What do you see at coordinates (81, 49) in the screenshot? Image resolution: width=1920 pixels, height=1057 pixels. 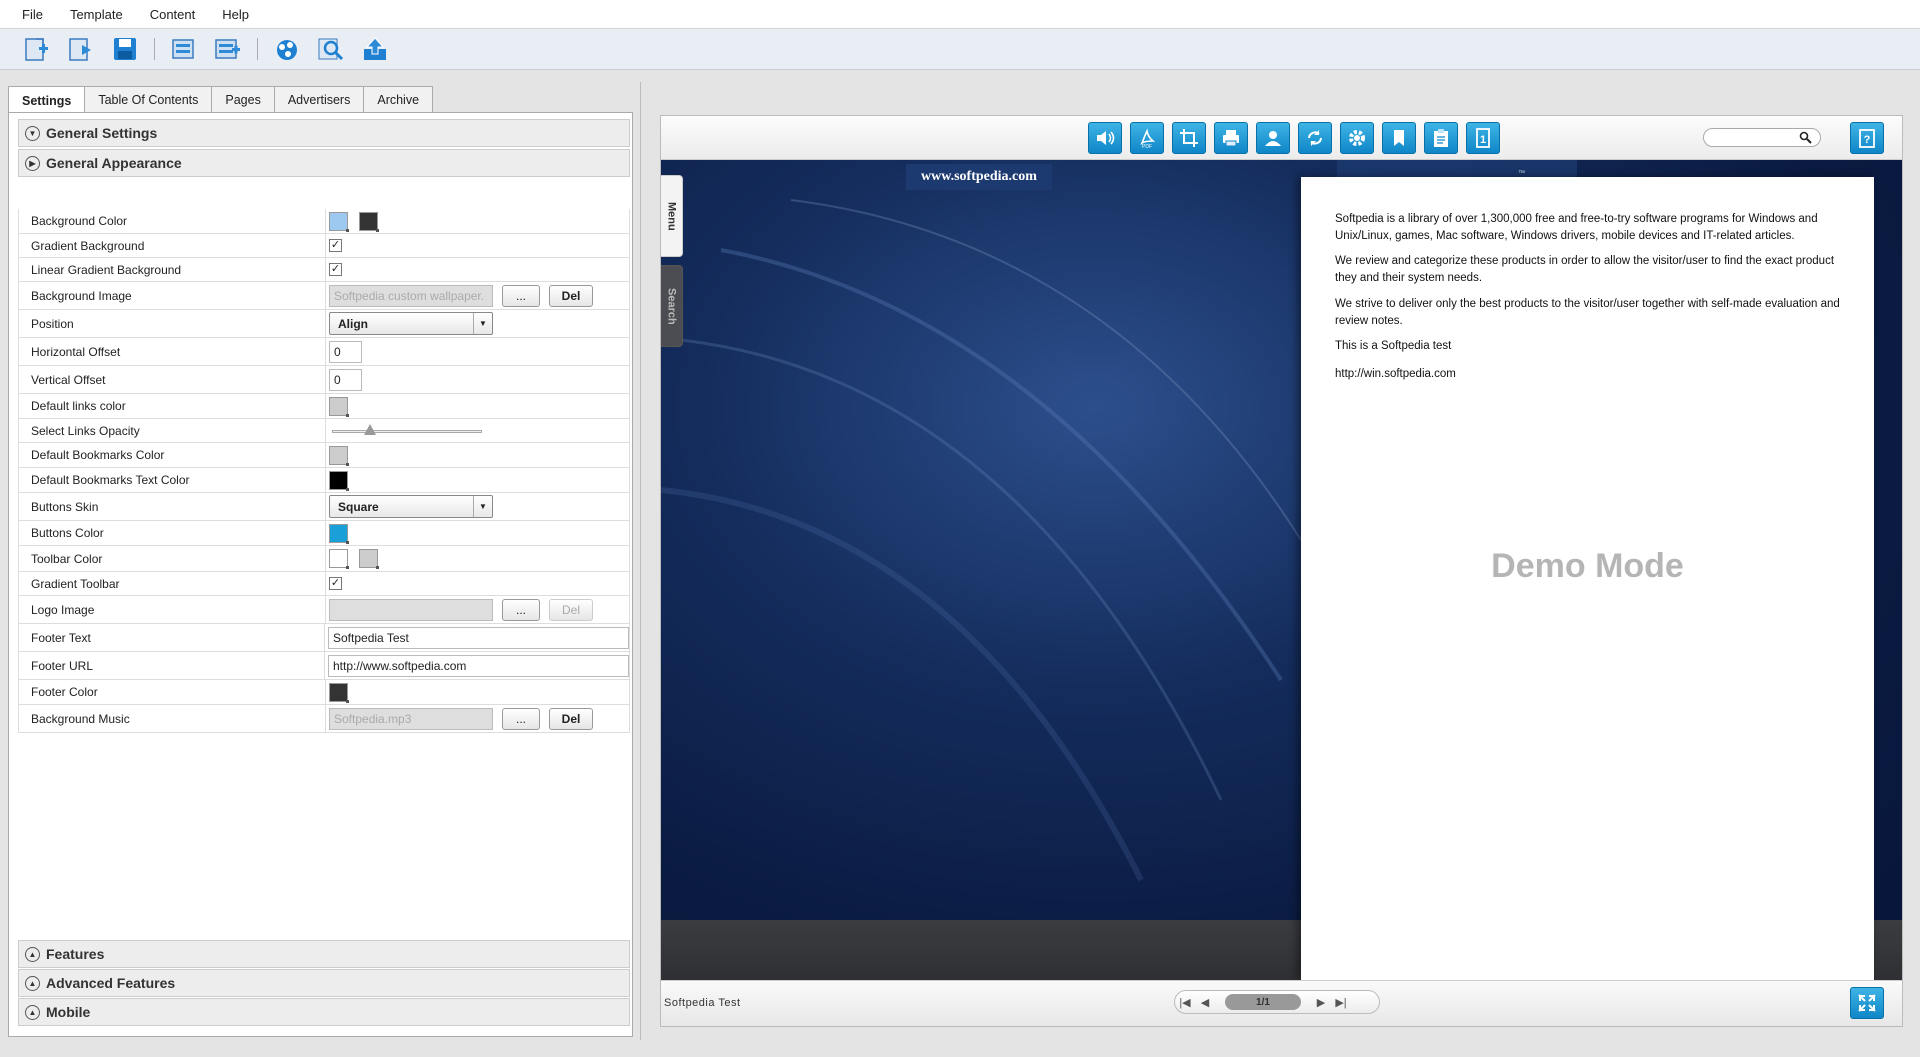 I see `open-project-icon` at bounding box center [81, 49].